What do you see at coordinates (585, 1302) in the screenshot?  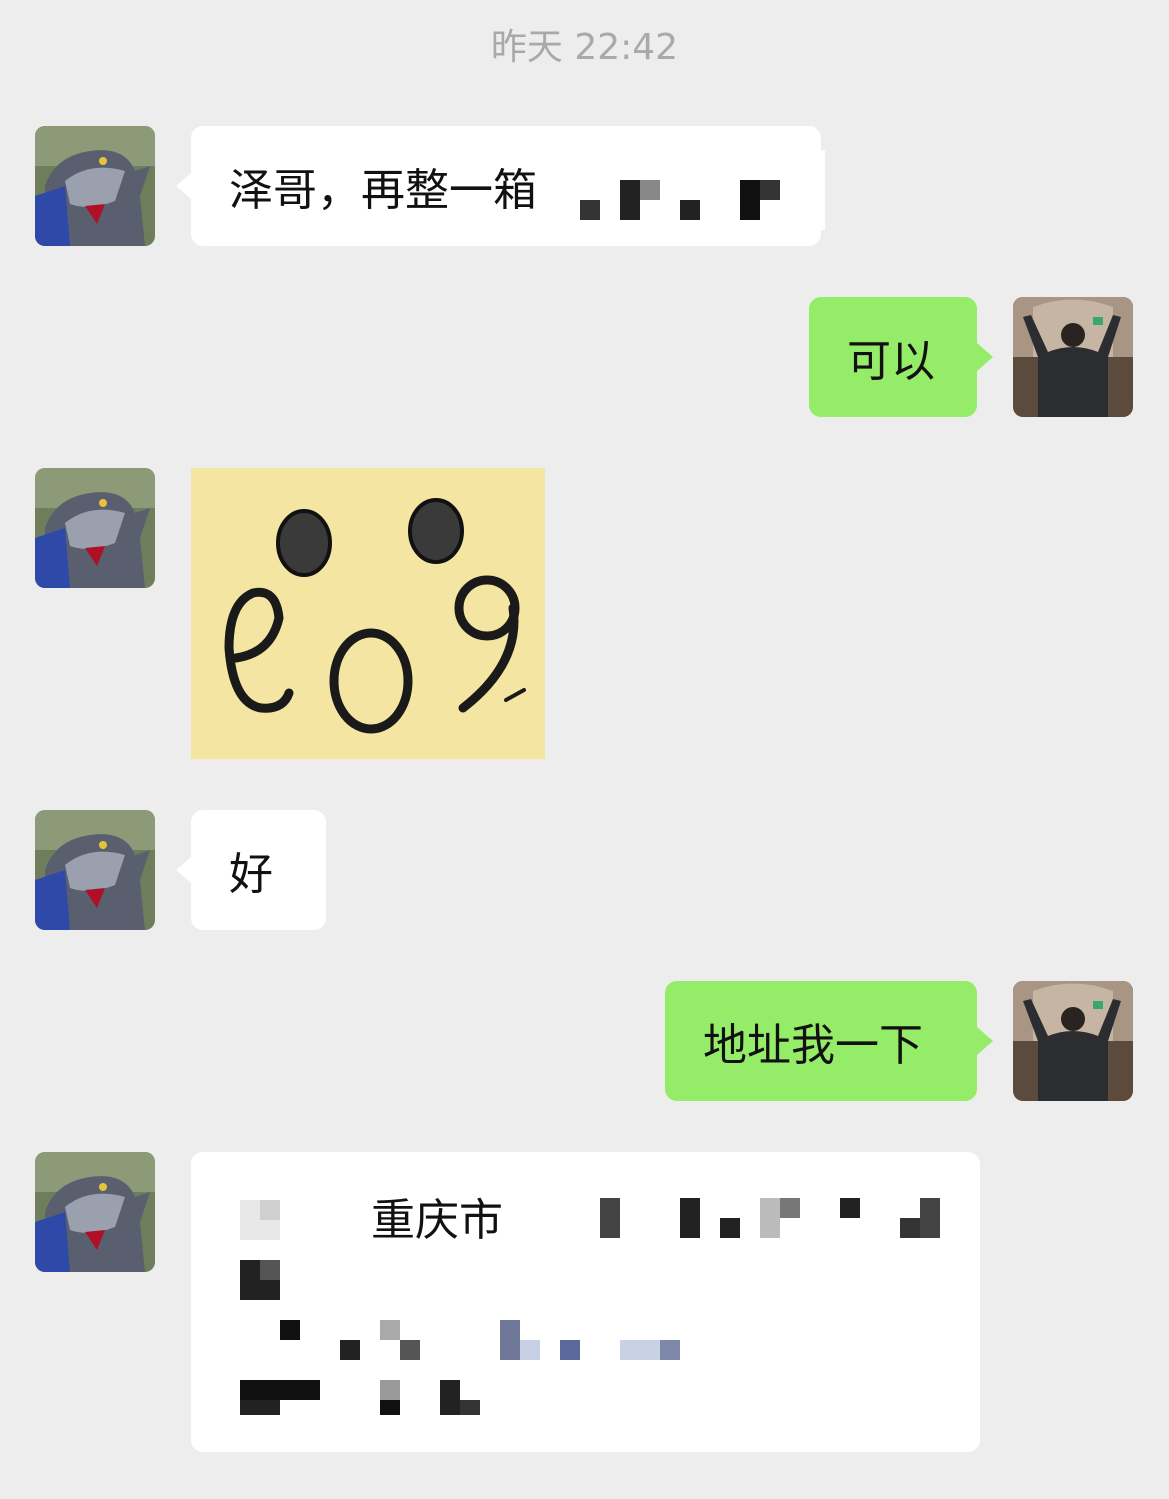 I see `message-bubble-incoming: 重庆市` at bounding box center [585, 1302].